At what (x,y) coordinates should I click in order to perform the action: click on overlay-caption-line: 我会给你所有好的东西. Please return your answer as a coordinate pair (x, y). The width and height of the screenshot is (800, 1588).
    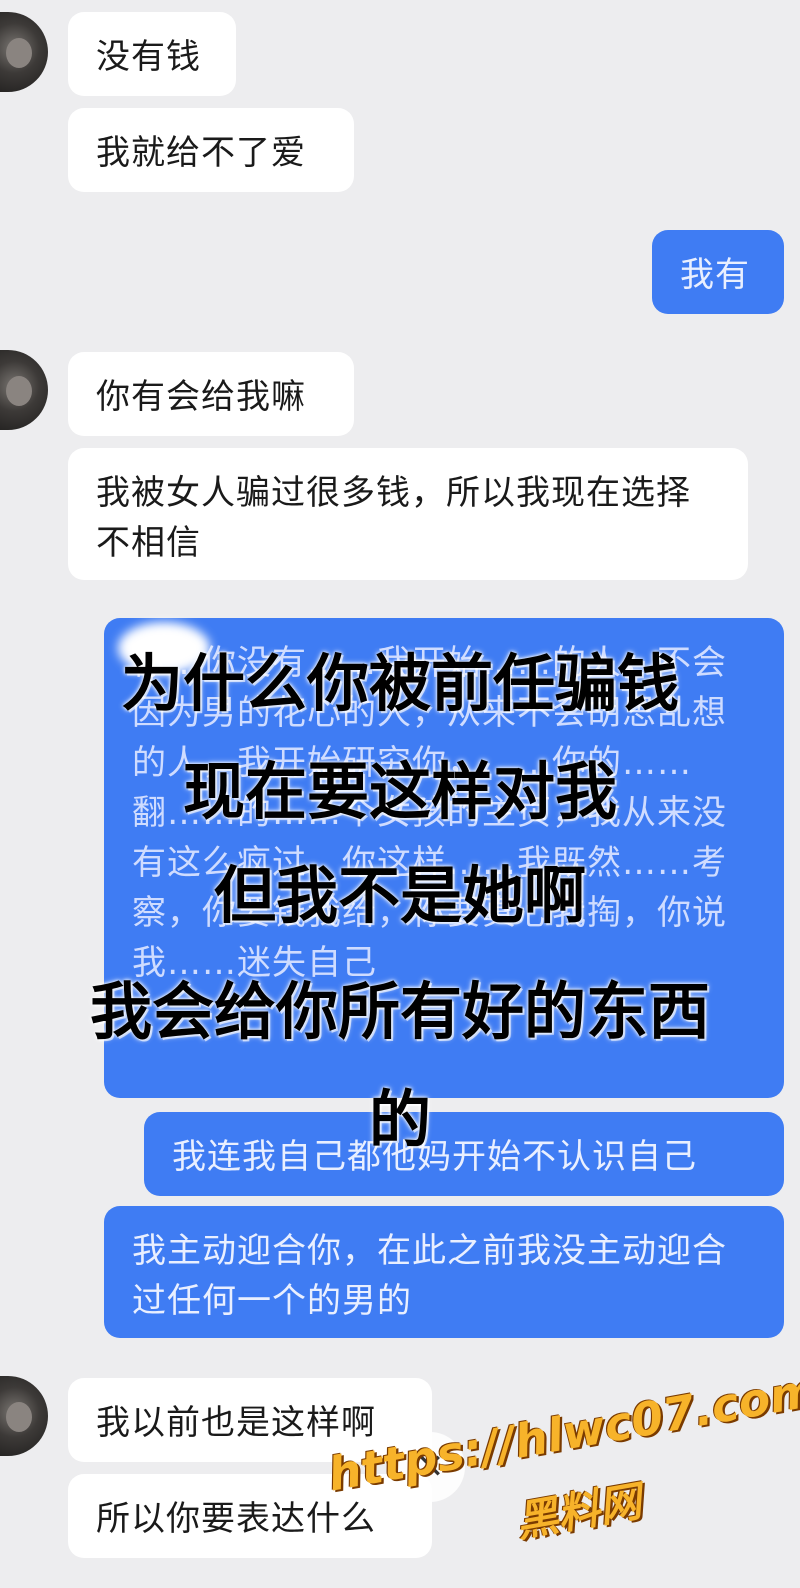
    Looking at the image, I should click on (399, 1011).